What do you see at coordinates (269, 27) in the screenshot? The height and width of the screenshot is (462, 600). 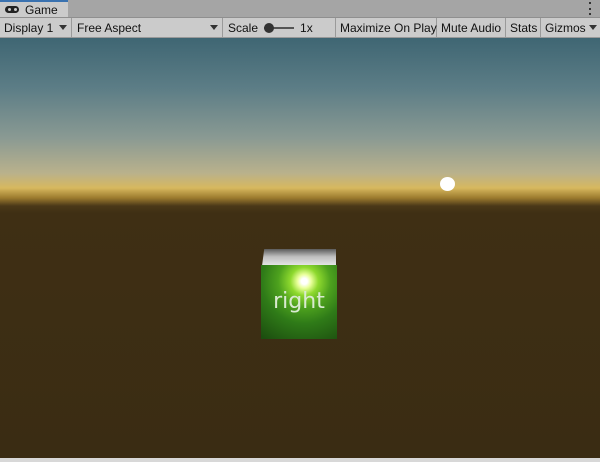 I see `slider-knob` at bounding box center [269, 27].